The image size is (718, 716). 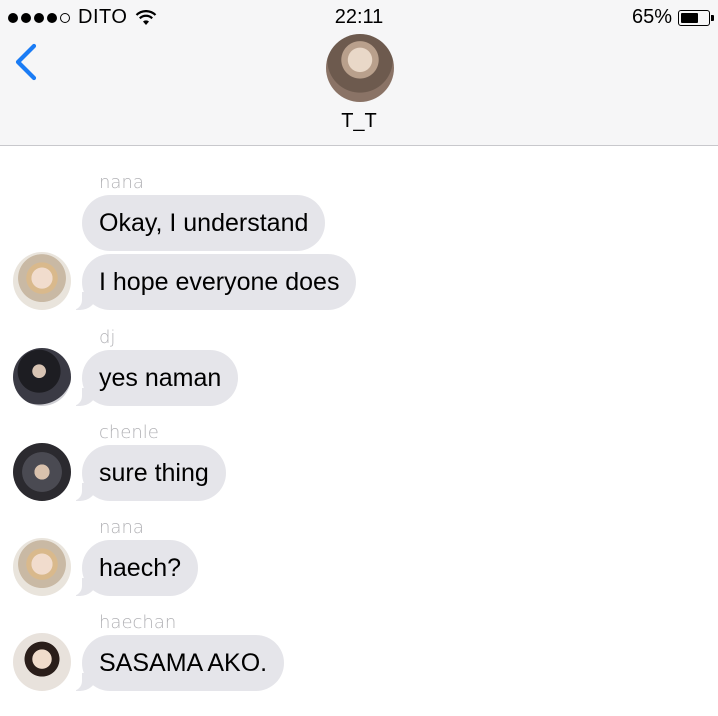 I want to click on message-bubble: sure thing, so click(x=149, y=473).